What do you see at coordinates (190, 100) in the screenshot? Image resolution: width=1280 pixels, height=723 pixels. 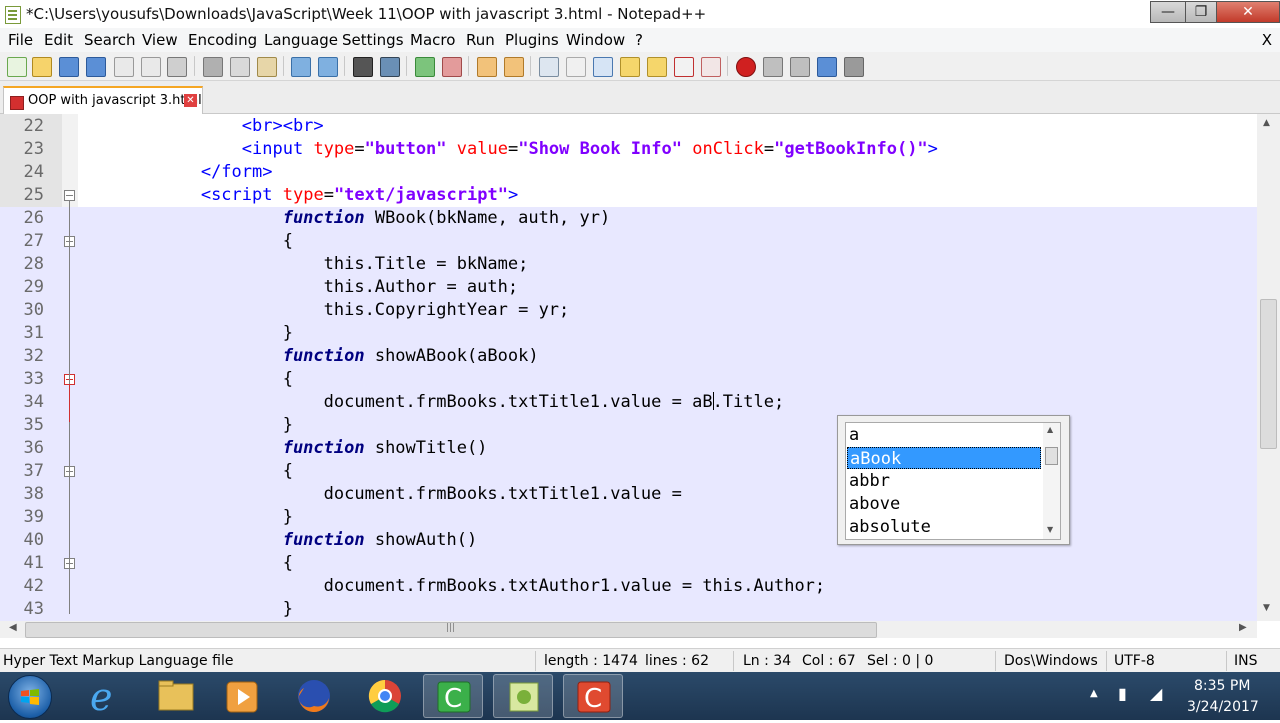 I see `tab-close-button: ✕` at bounding box center [190, 100].